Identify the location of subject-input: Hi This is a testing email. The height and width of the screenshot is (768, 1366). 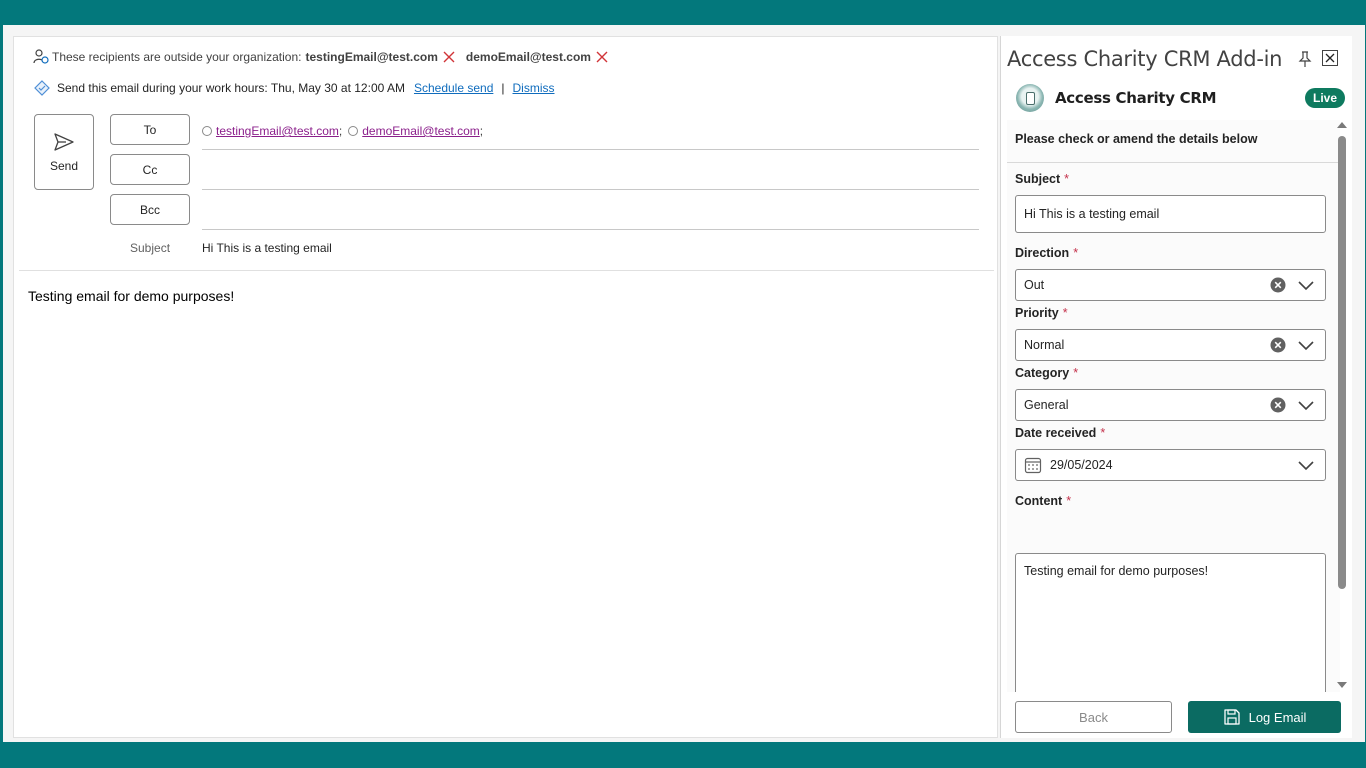
(267, 248).